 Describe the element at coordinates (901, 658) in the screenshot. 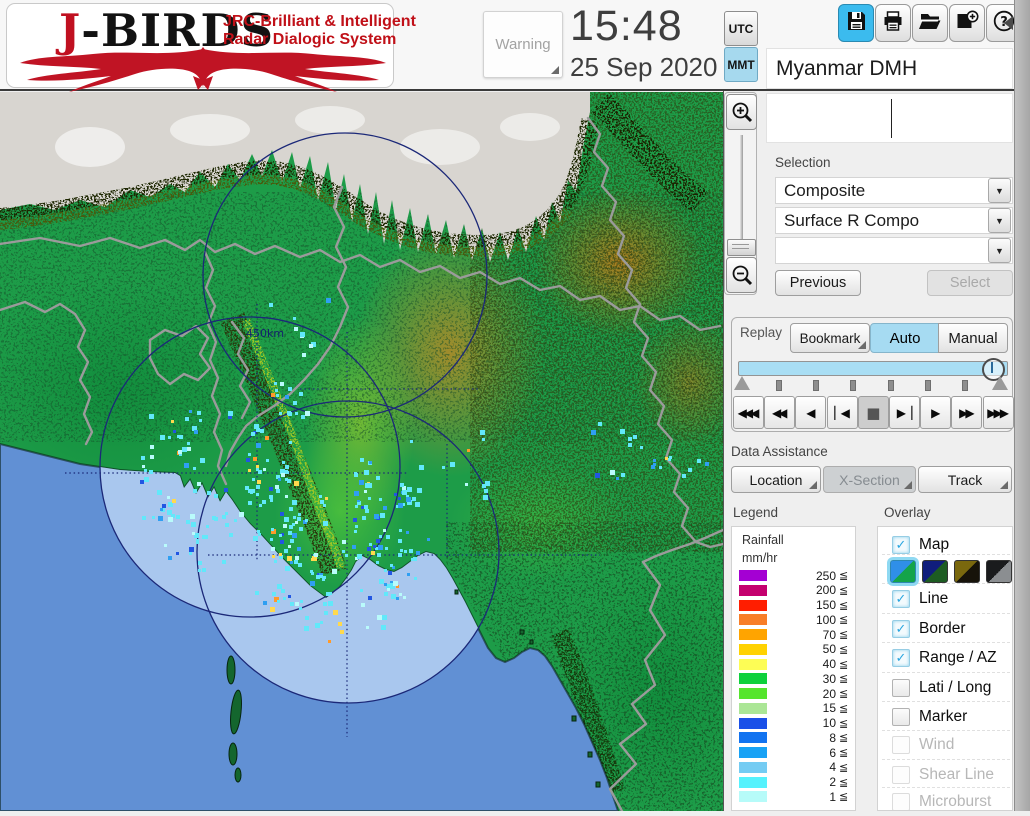

I see `range-az-checkbox: ✓` at that location.